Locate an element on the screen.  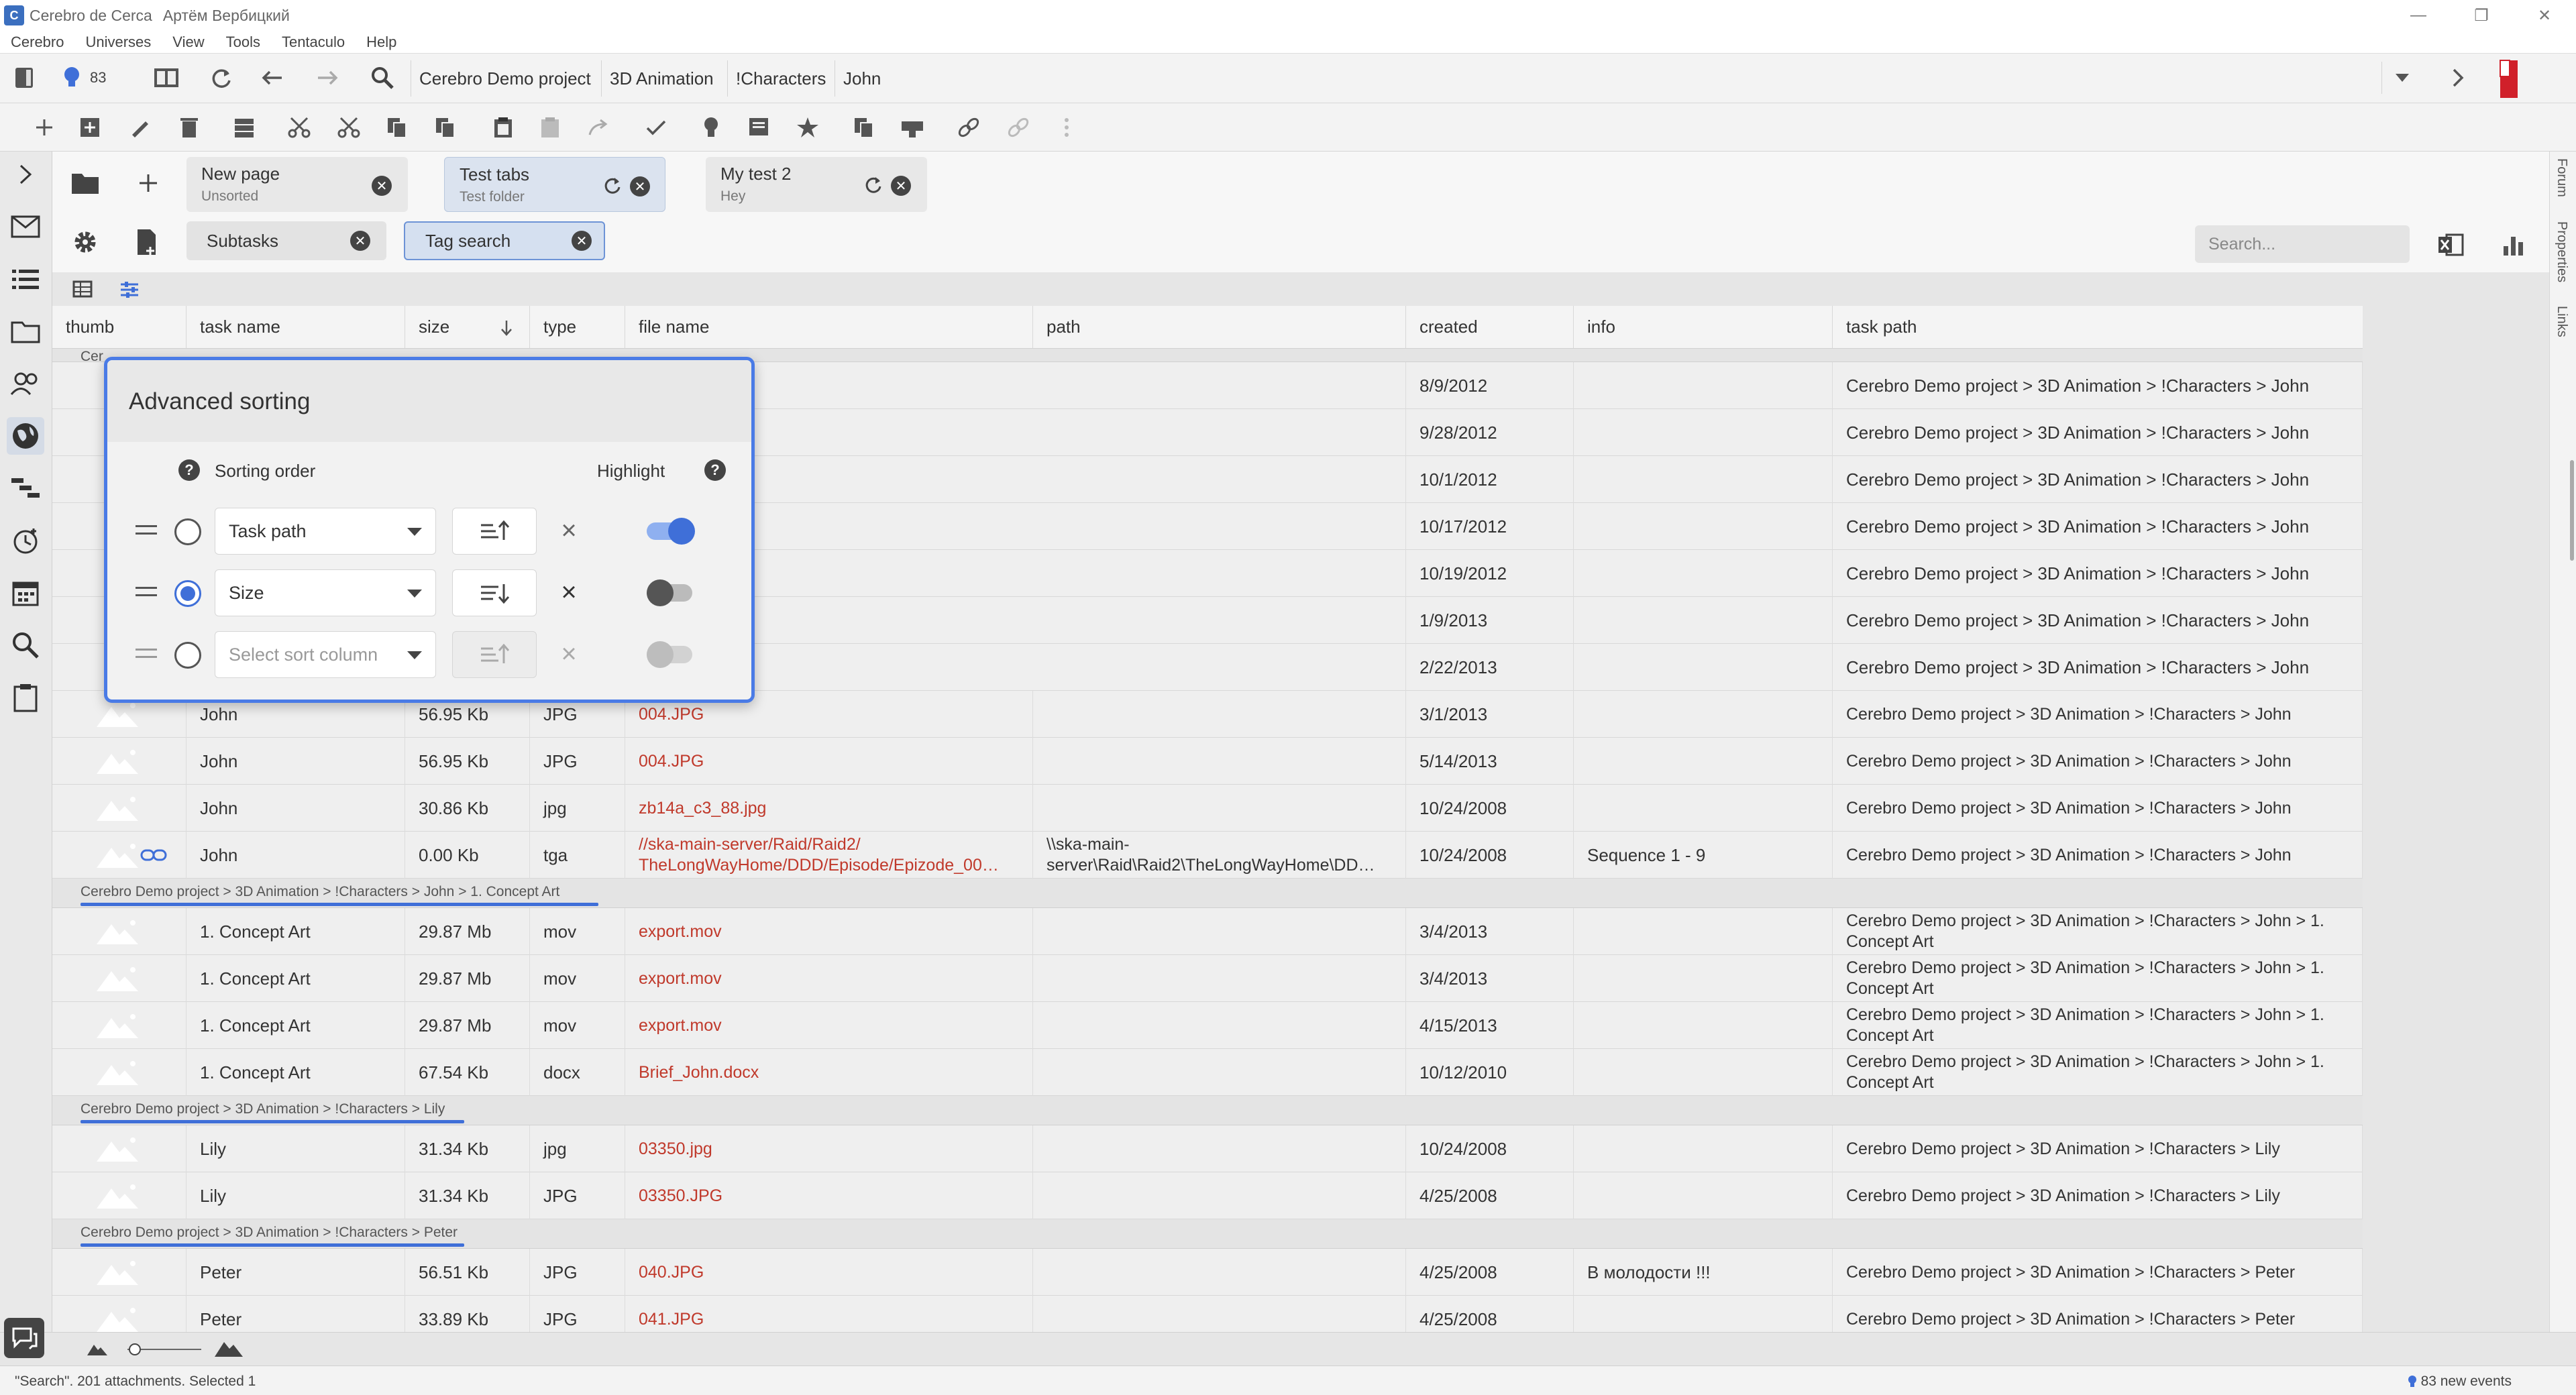
calendar-icon is located at coordinates (25, 593).